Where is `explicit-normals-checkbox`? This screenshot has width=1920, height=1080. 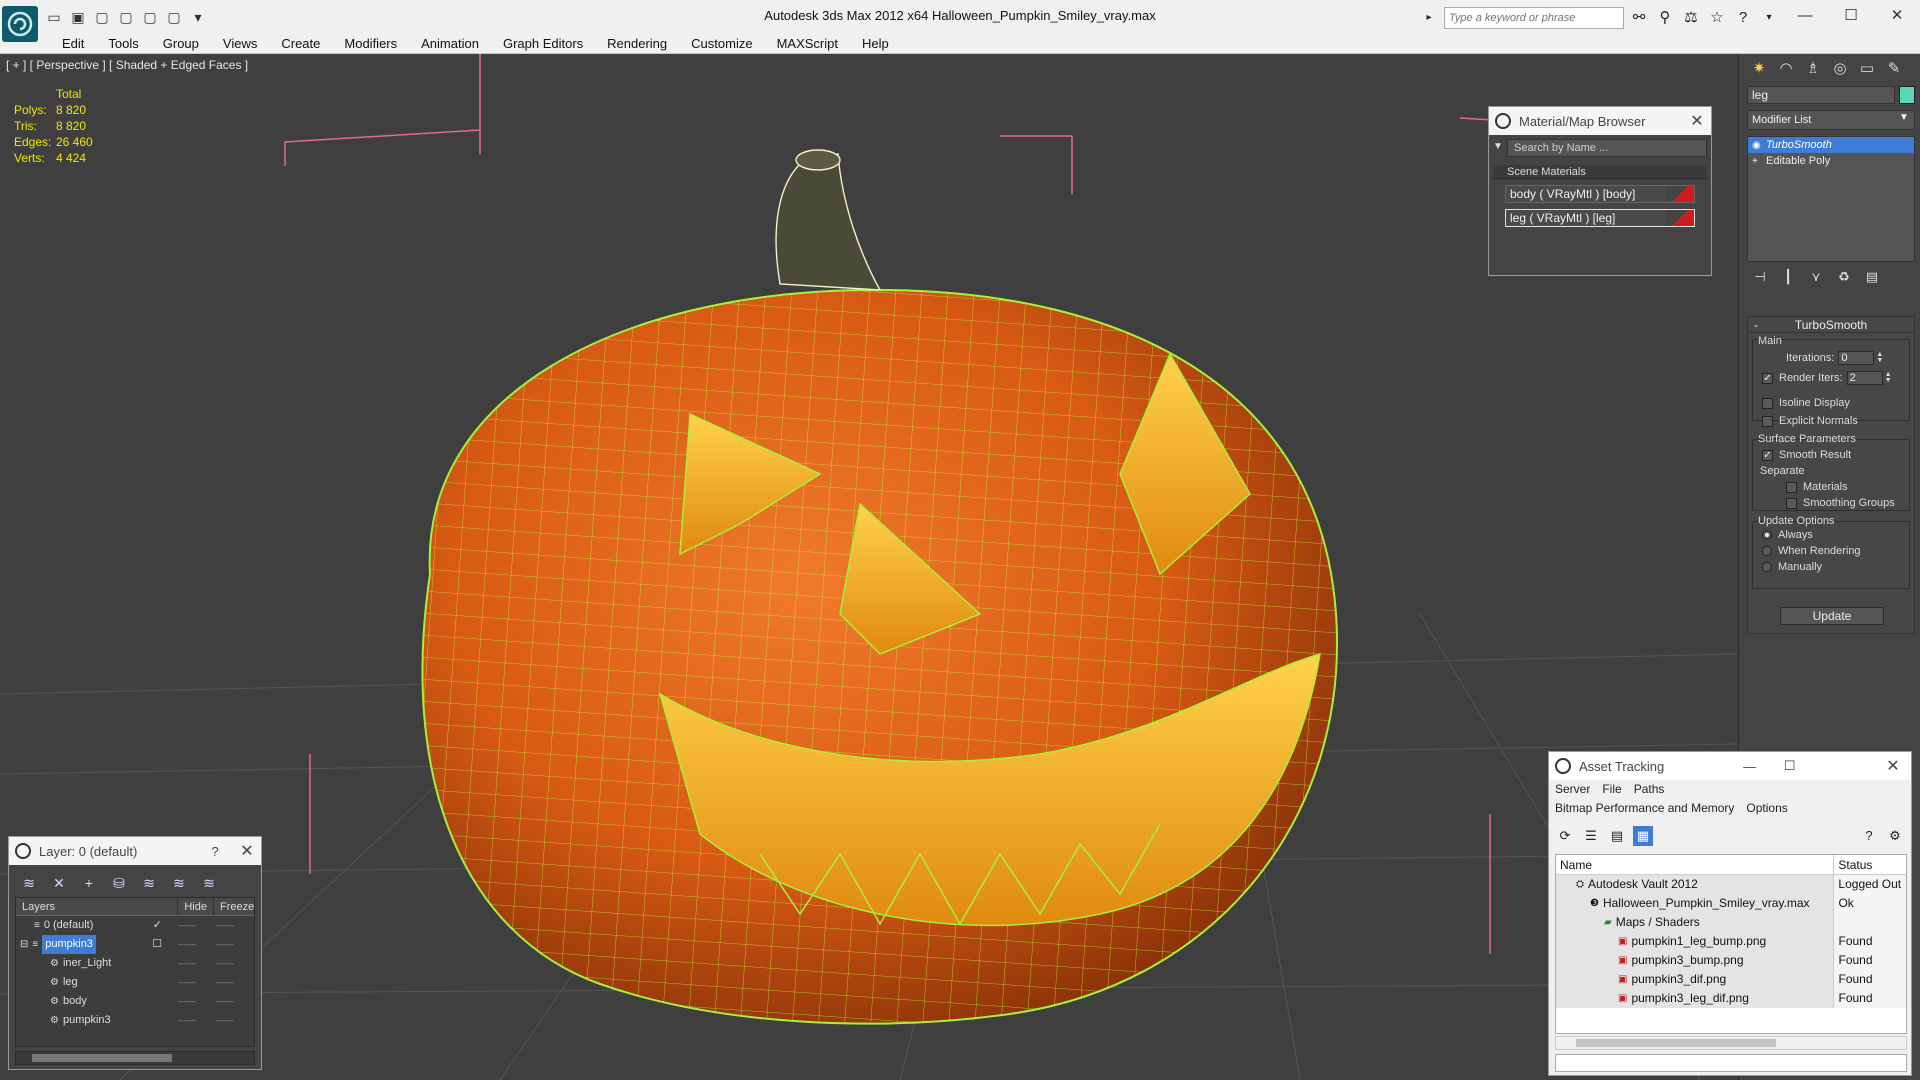
explicit-normals-checkbox is located at coordinates (1767, 421).